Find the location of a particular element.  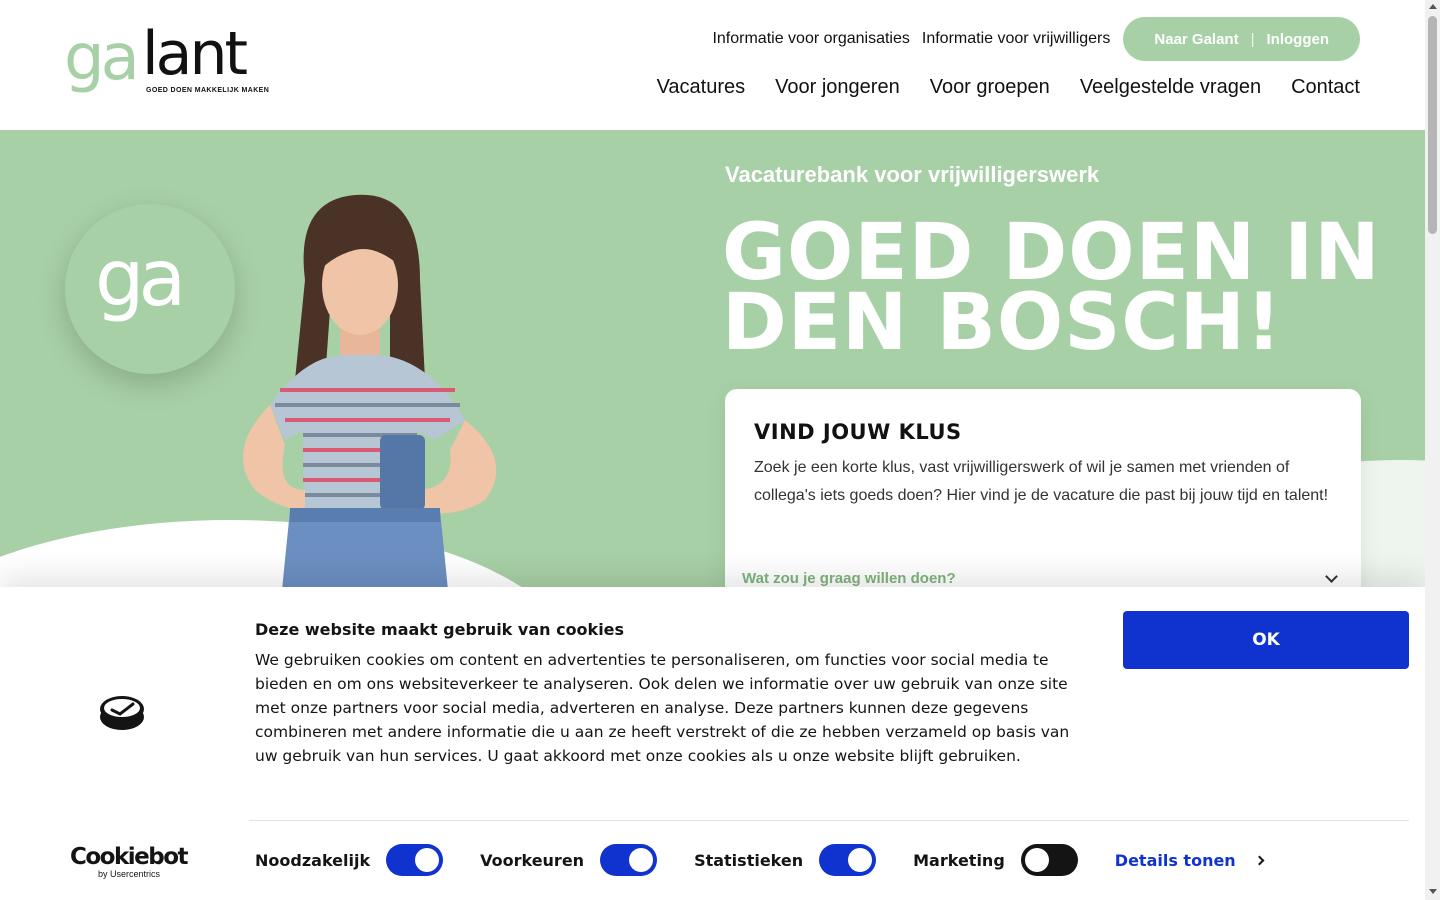

cookiebot-icon is located at coordinates (122, 713).